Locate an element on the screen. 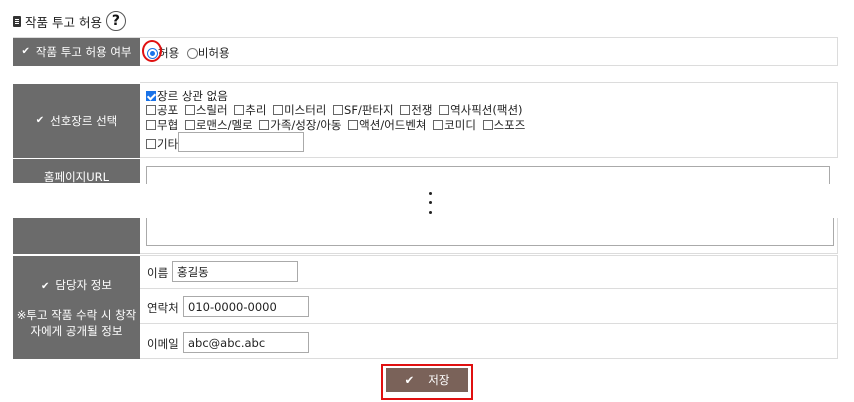 The image size is (854, 402). help-question-icon: ? is located at coordinates (115, 21).